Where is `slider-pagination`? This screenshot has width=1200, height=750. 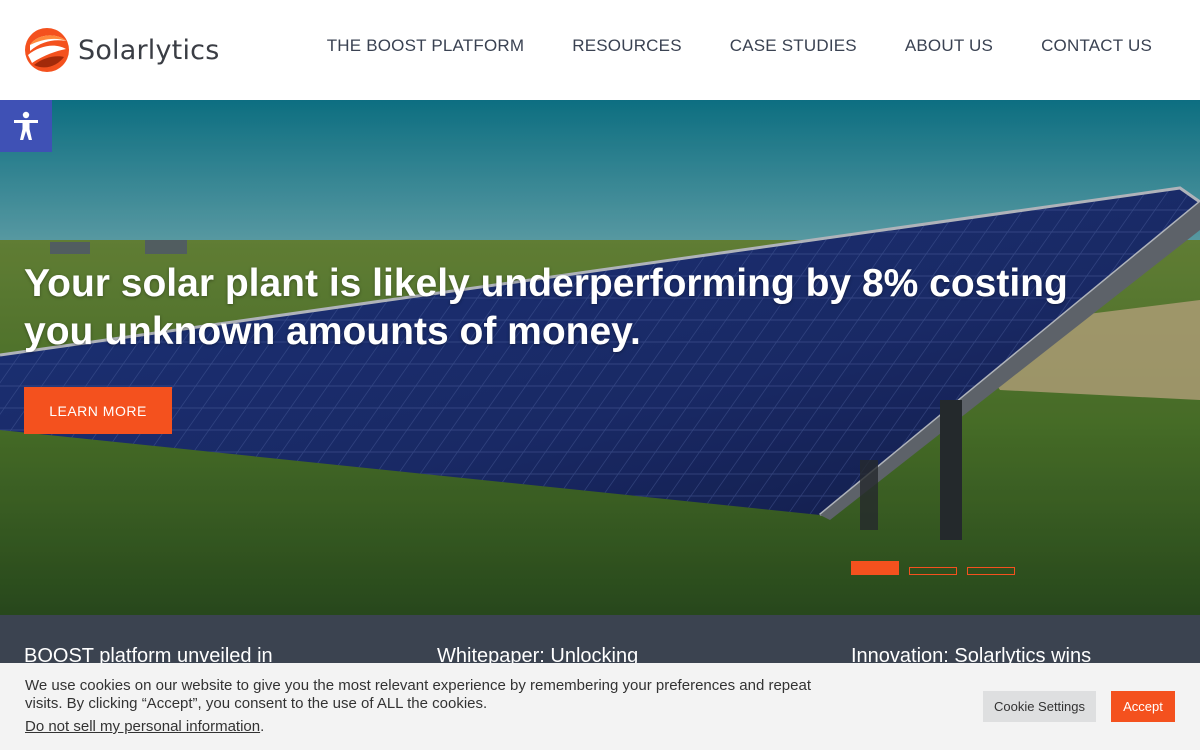
slider-pagination is located at coordinates (933, 568).